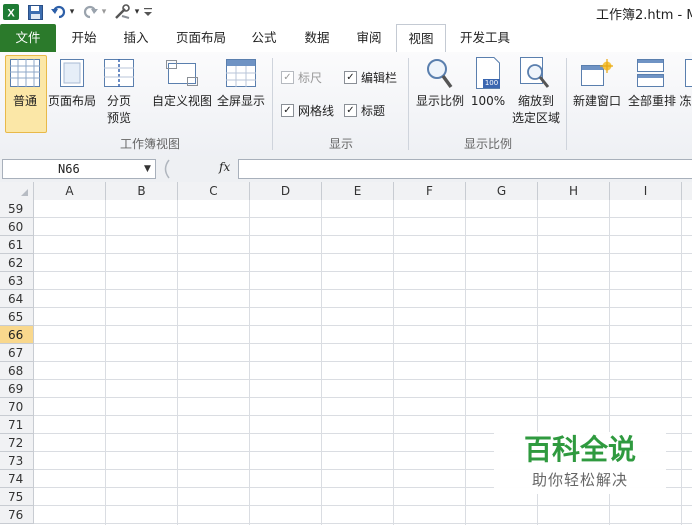 The width and height of the screenshot is (692, 525). What do you see at coordinates (17, 281) in the screenshot?
I see `row-header: 63` at bounding box center [17, 281].